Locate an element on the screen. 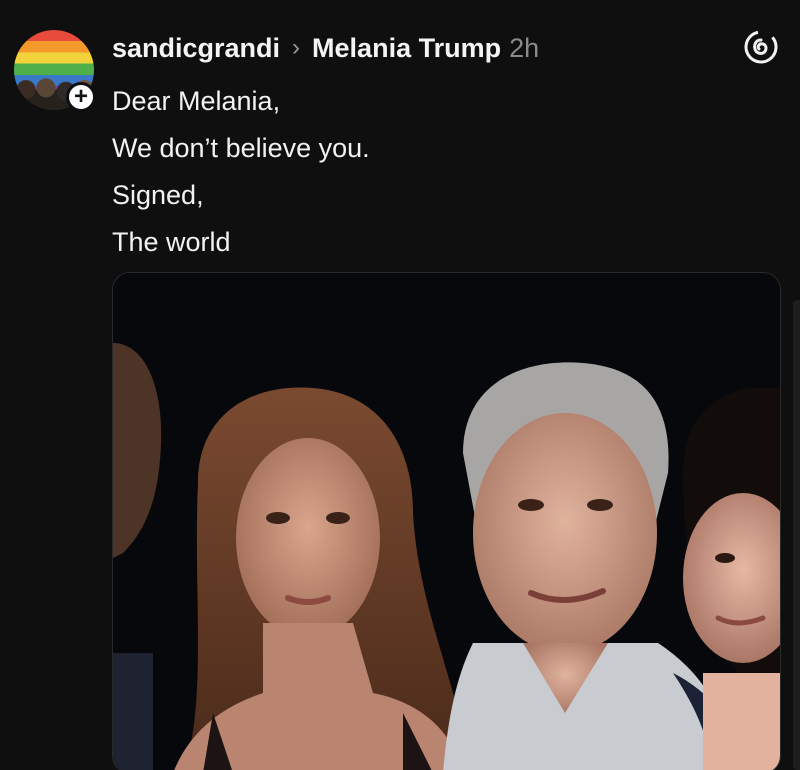 The width and height of the screenshot is (800, 770). username-link: sandicgrandi is located at coordinates (196, 48).